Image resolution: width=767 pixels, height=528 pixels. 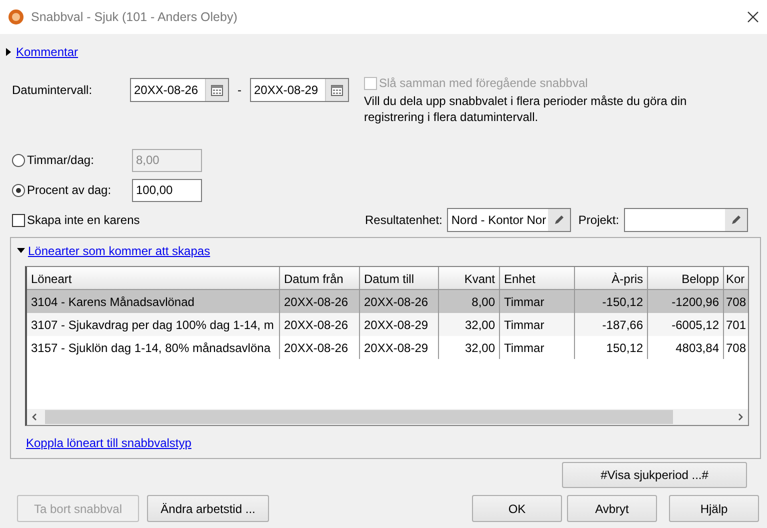 I want to click on dialog-button: Hjälp, so click(x=714, y=508).